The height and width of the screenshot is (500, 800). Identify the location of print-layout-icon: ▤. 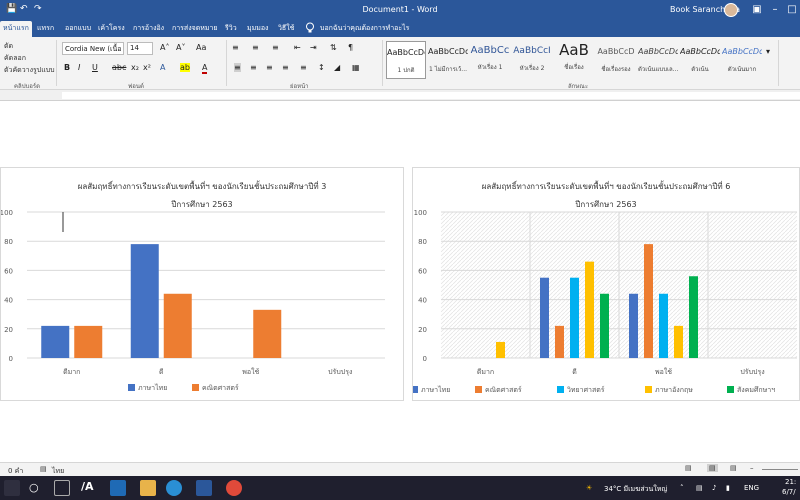
(712, 468).